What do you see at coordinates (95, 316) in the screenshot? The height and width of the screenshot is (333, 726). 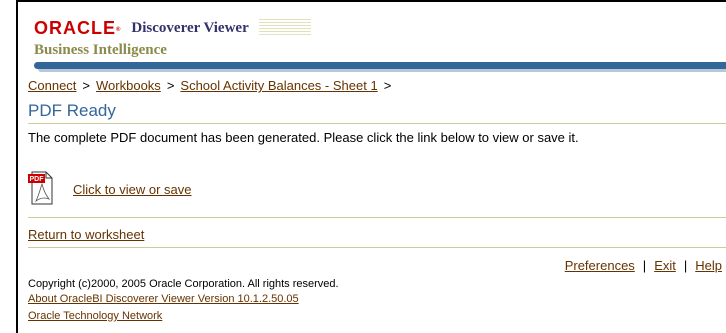 I see `oracle-technology-network-link: Oracle Technology Network` at bounding box center [95, 316].